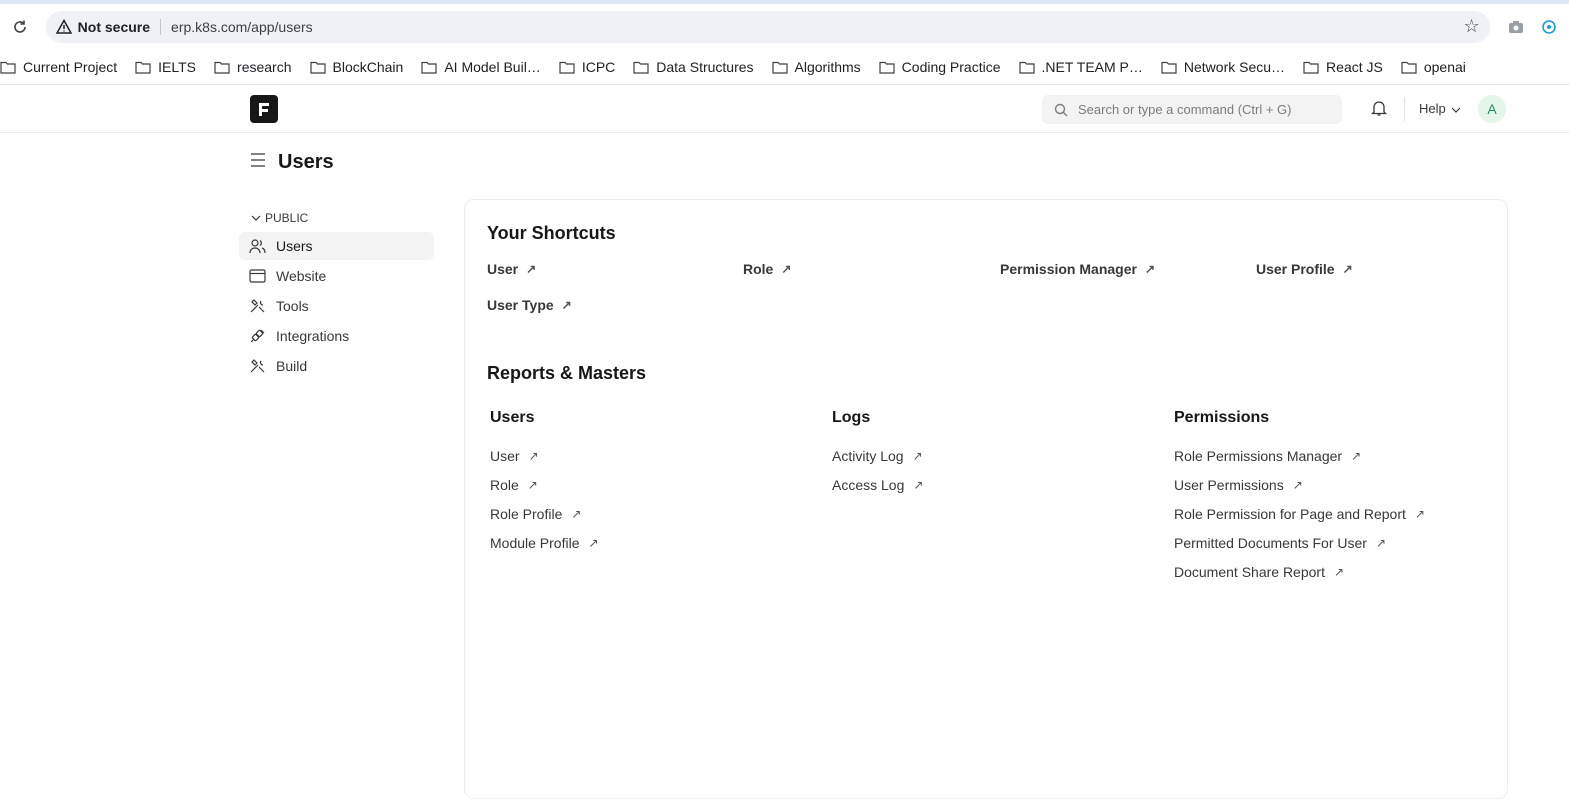  Describe the element at coordinates (535, 543) in the screenshot. I see `link-label: Module Profile` at that location.